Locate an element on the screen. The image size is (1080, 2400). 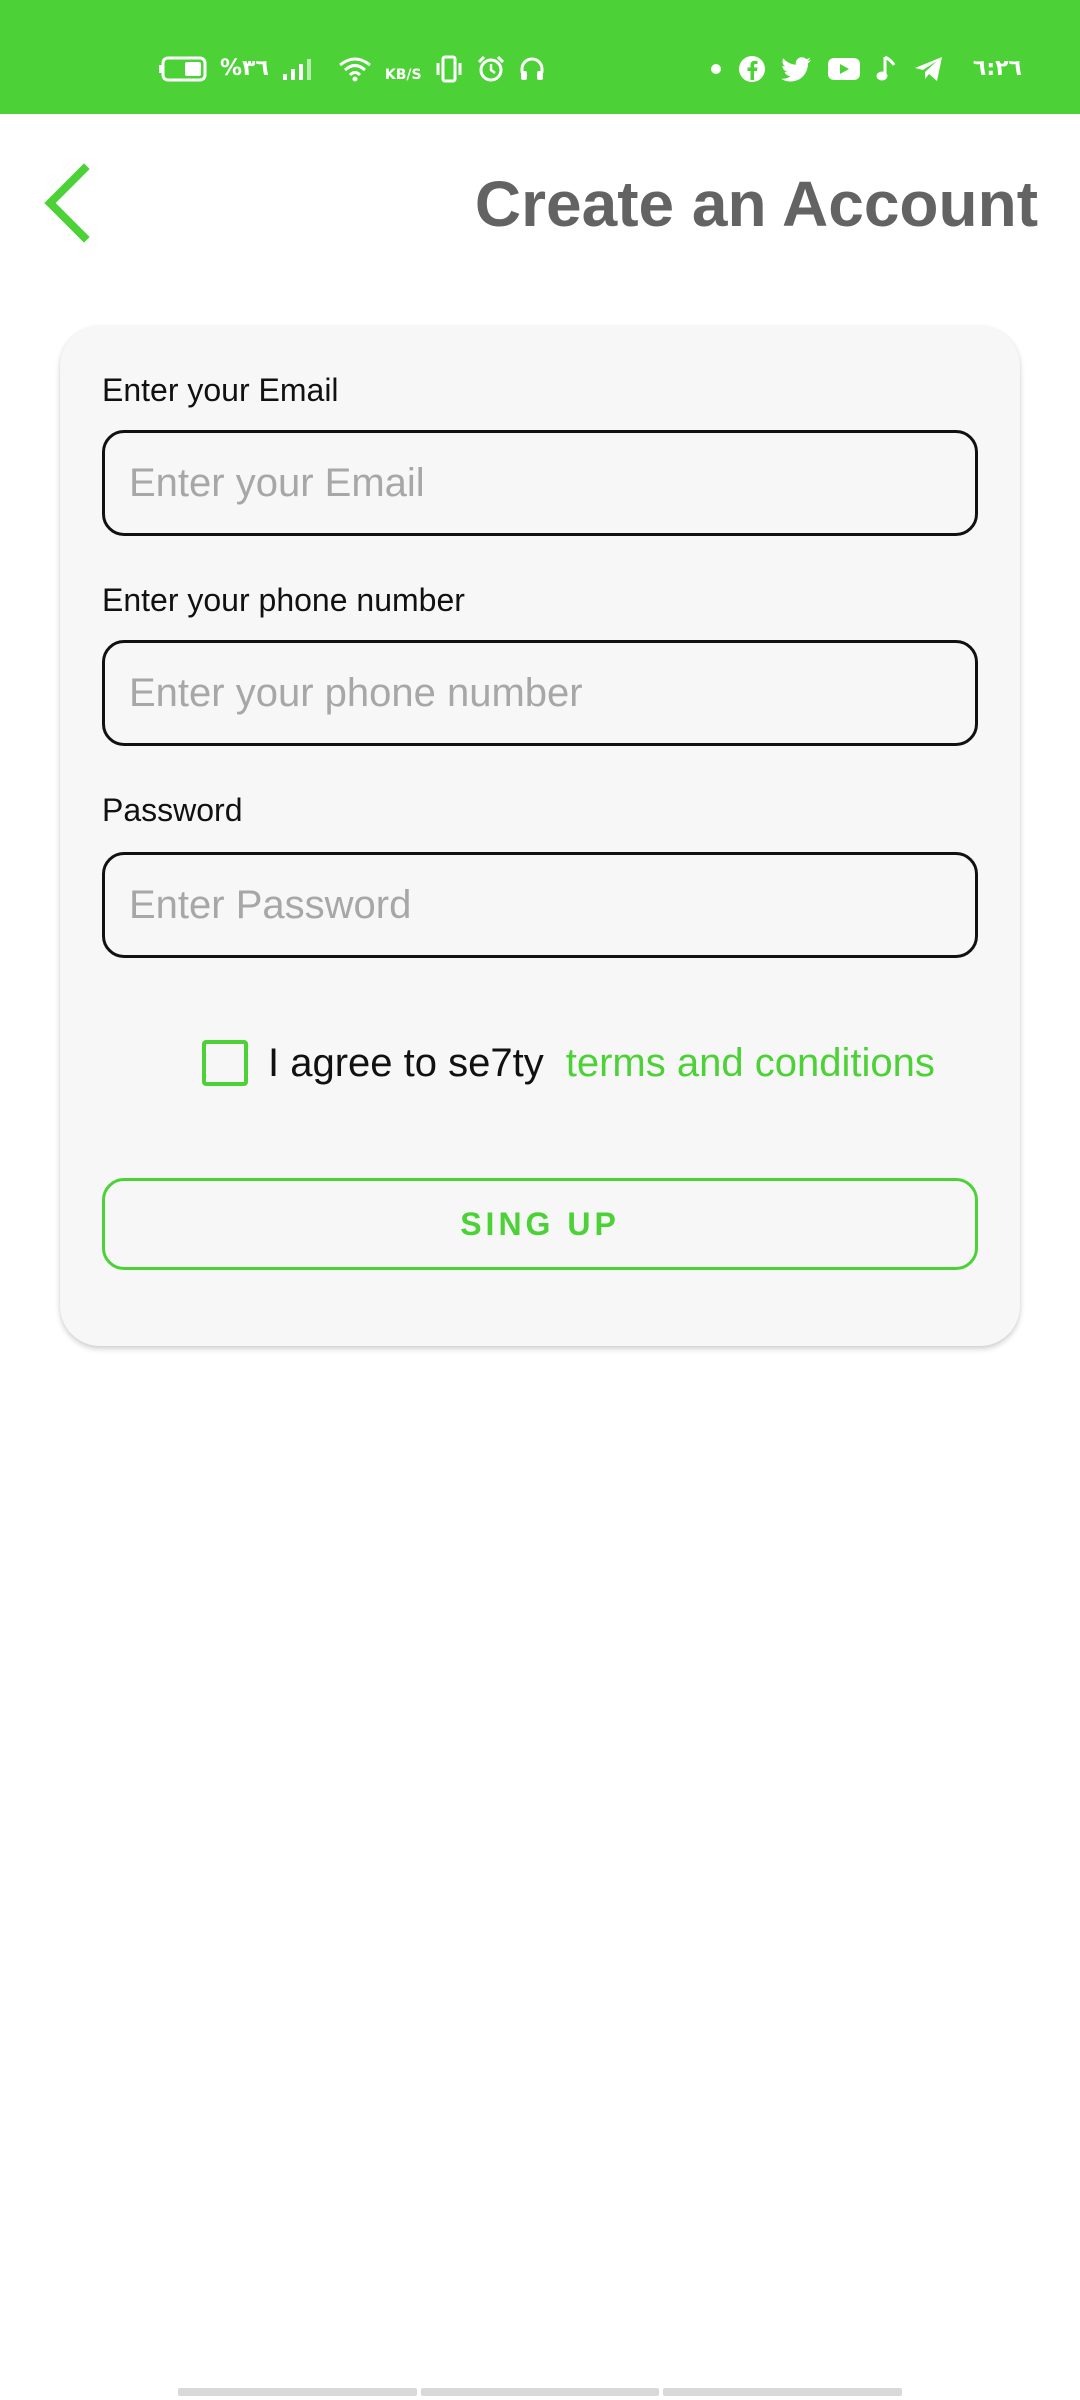
wifi-icon is located at coordinates (355, 69).